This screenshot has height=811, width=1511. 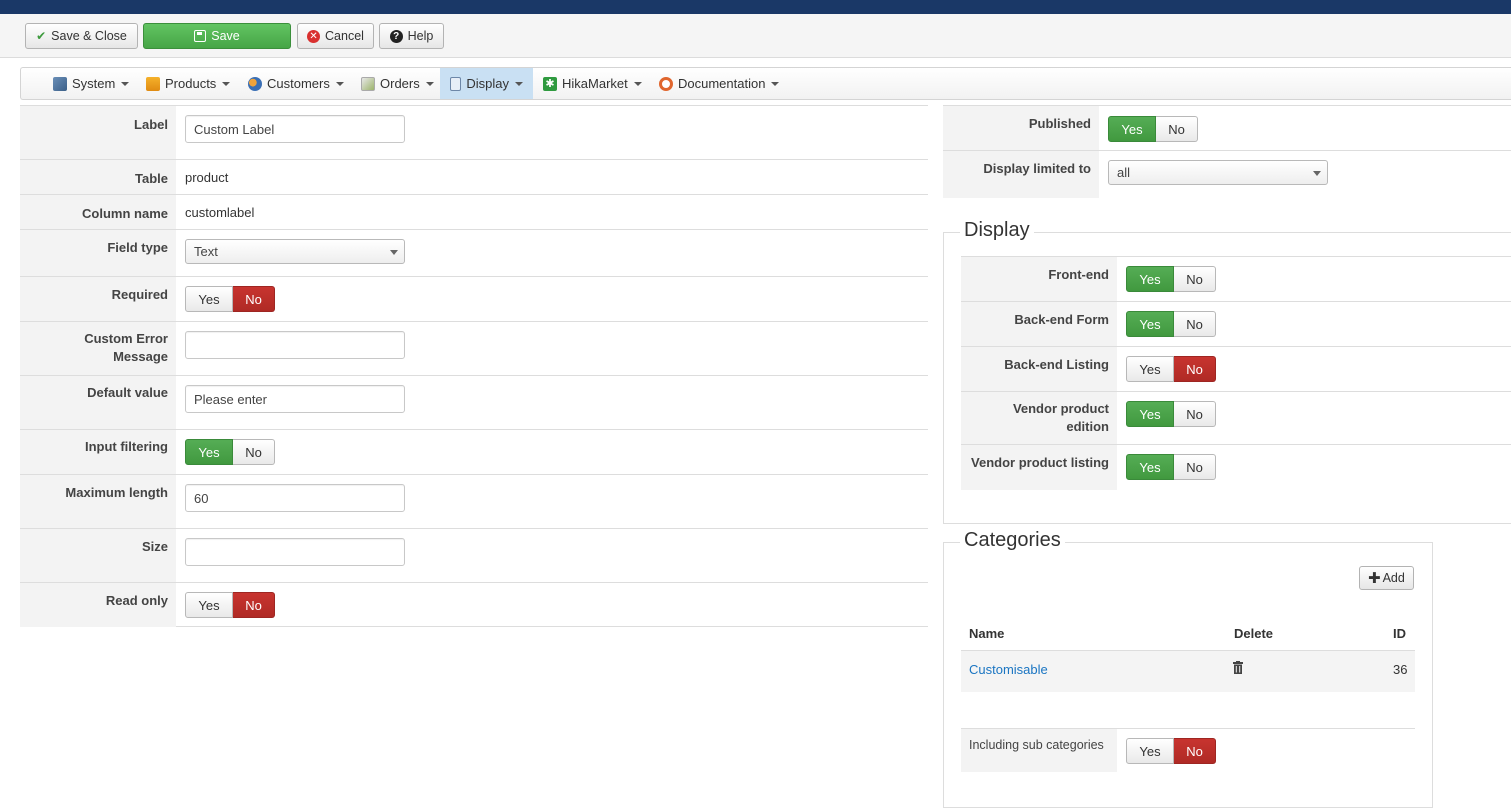 What do you see at coordinates (98, 349) in the screenshot?
I see `error-message-label: Custom Error Message` at bounding box center [98, 349].